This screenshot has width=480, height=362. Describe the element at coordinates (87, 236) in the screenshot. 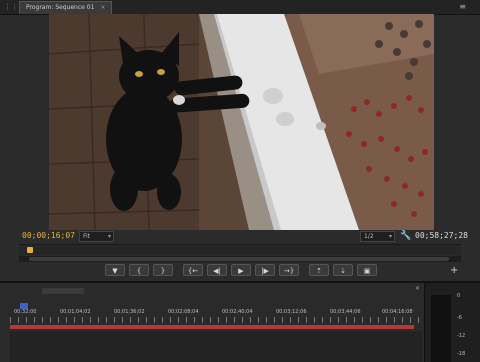

I see `zoom-level-value: Fit` at that location.